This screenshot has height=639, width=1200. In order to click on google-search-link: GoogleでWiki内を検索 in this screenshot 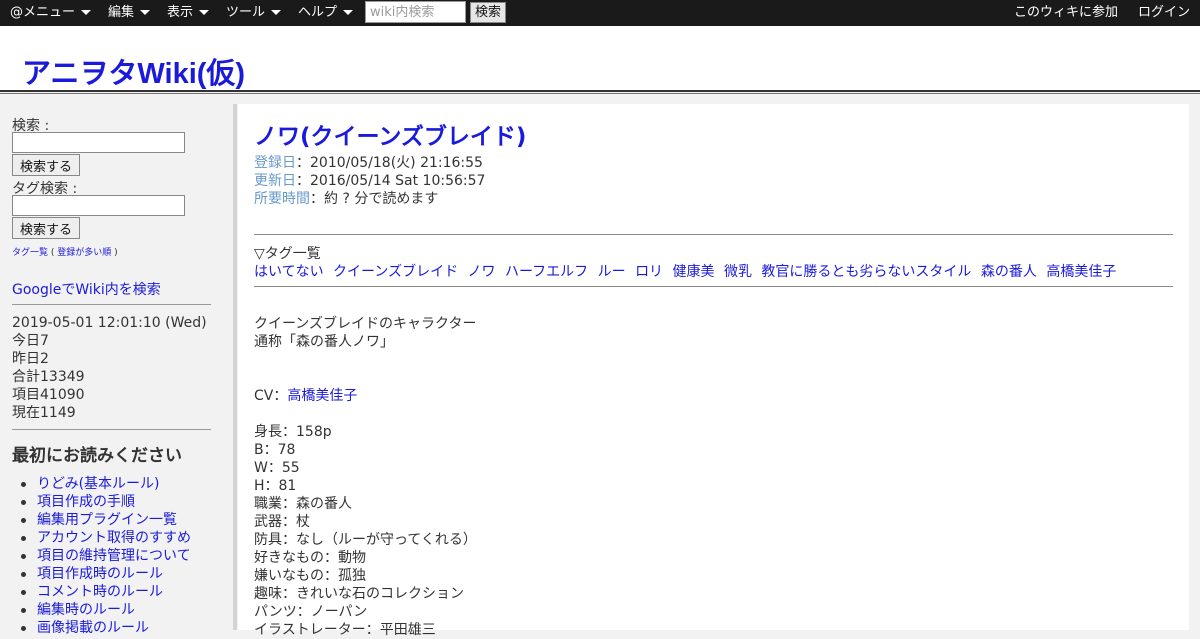, I will do `click(86, 289)`.